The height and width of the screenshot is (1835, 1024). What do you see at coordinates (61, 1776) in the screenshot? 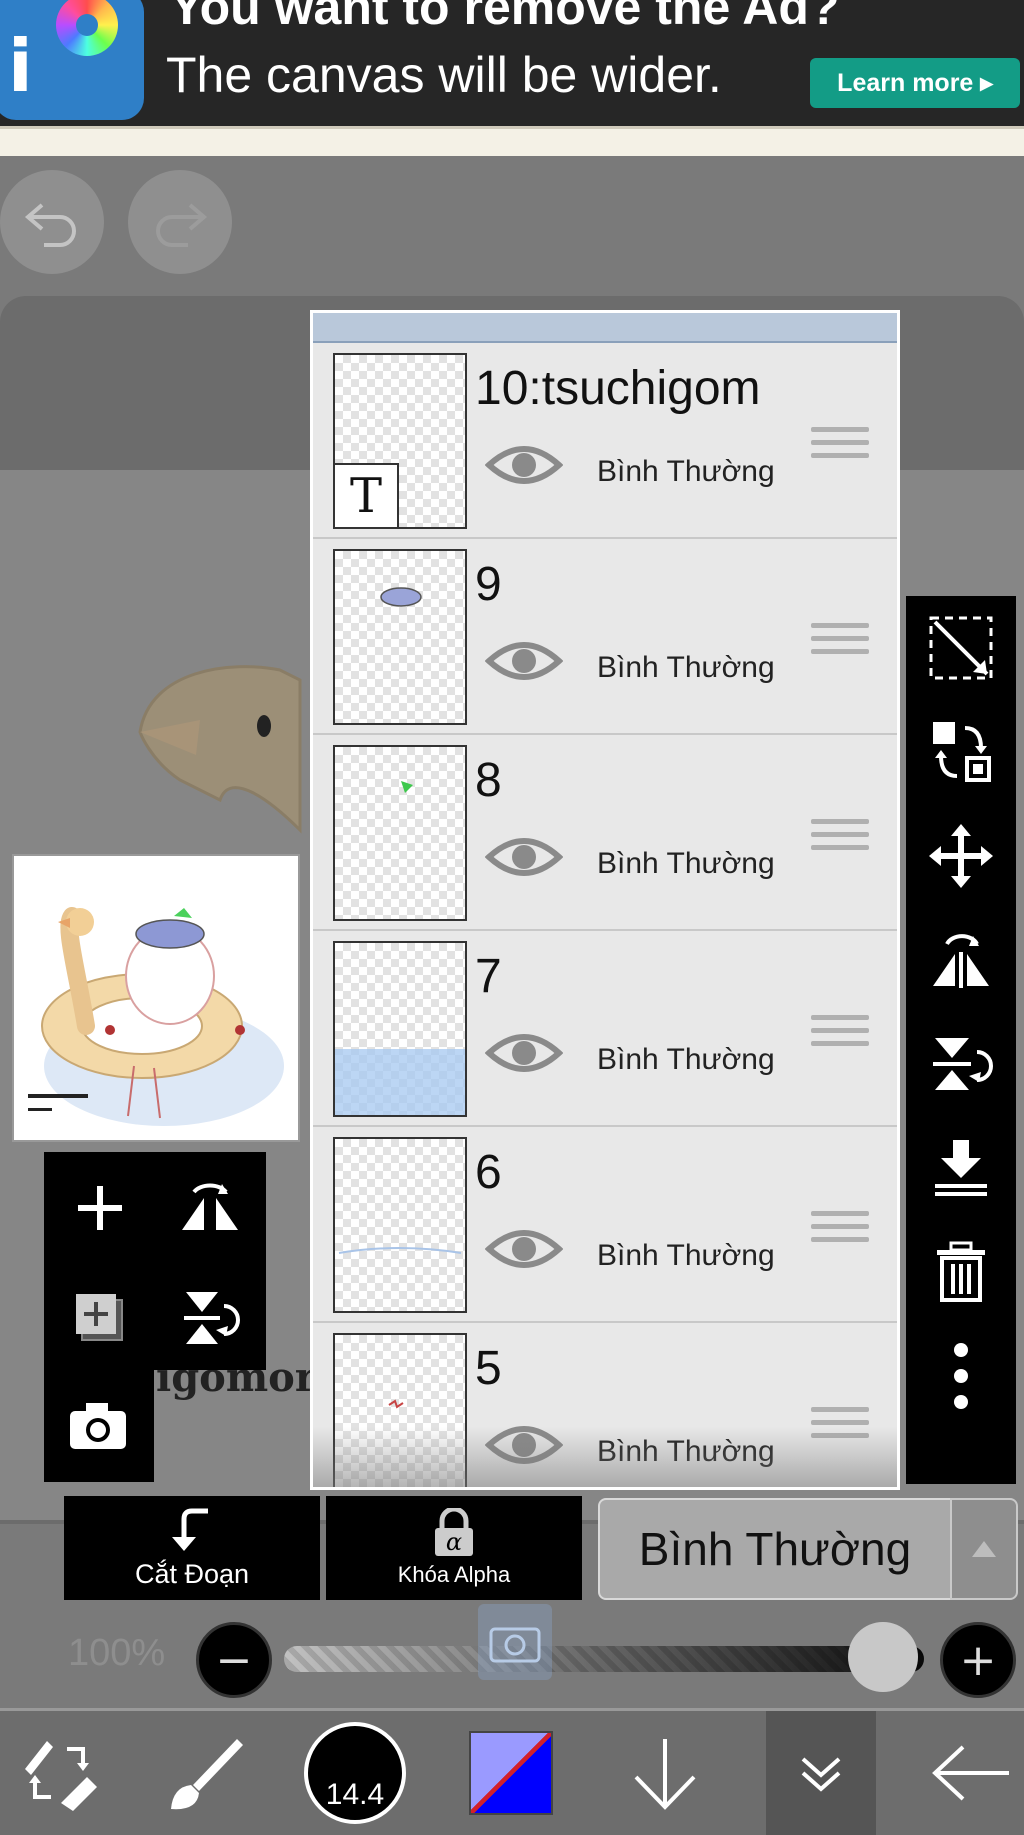
I see `brush-eraser-swap-icon` at bounding box center [61, 1776].